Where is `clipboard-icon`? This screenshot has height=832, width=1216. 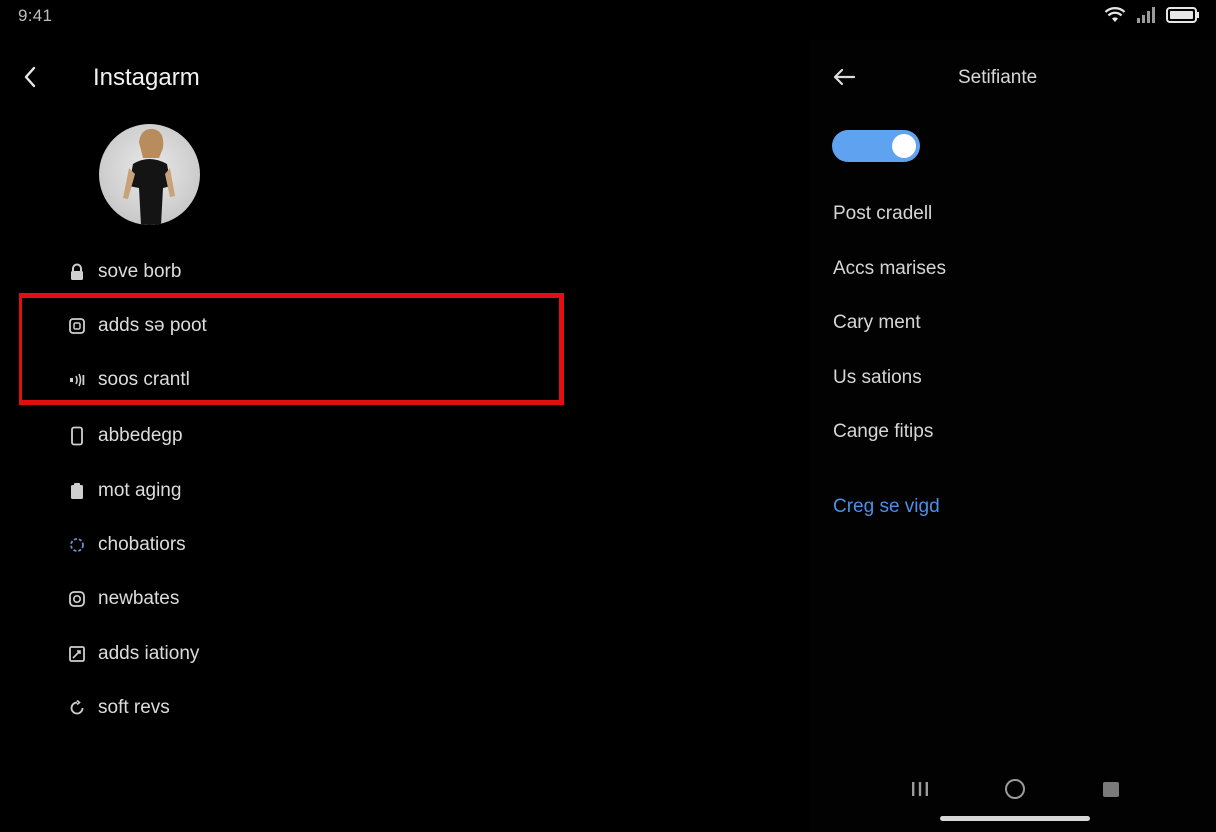 clipboard-icon is located at coordinates (77, 491).